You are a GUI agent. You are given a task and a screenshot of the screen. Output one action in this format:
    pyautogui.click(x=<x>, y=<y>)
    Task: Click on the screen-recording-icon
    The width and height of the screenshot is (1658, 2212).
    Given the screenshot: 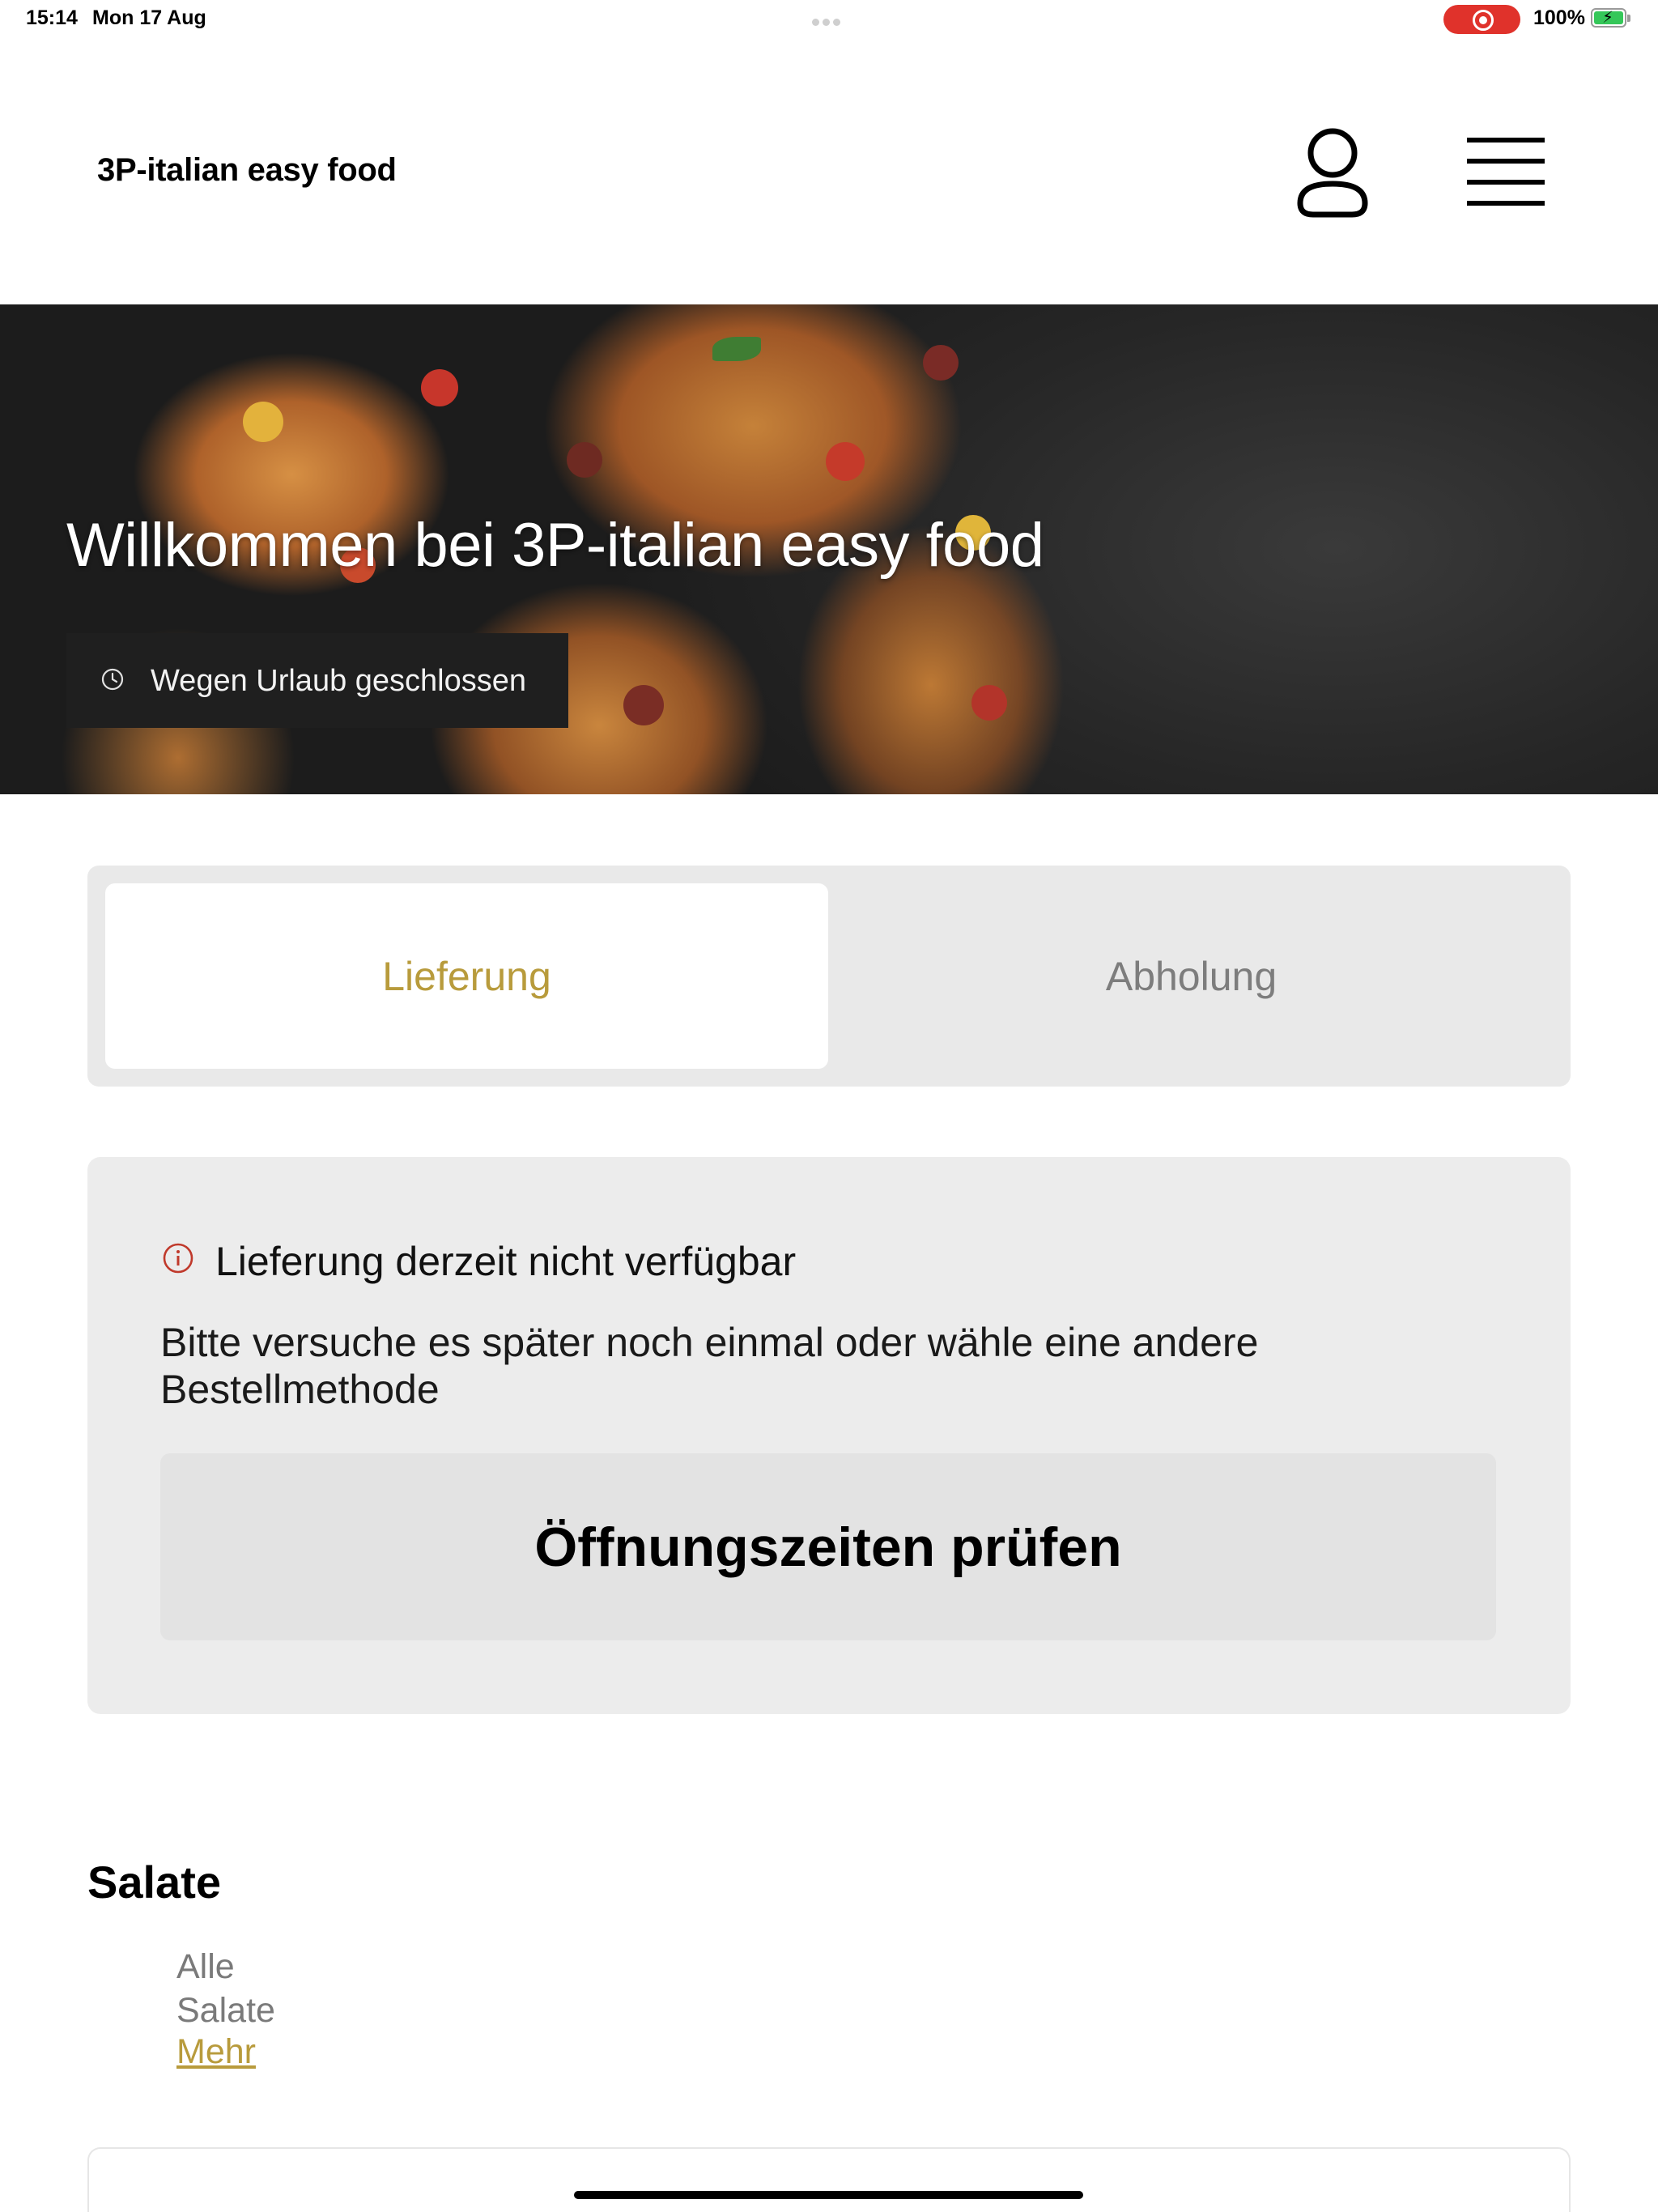 What is the action you would take?
    pyautogui.click(x=1481, y=19)
    